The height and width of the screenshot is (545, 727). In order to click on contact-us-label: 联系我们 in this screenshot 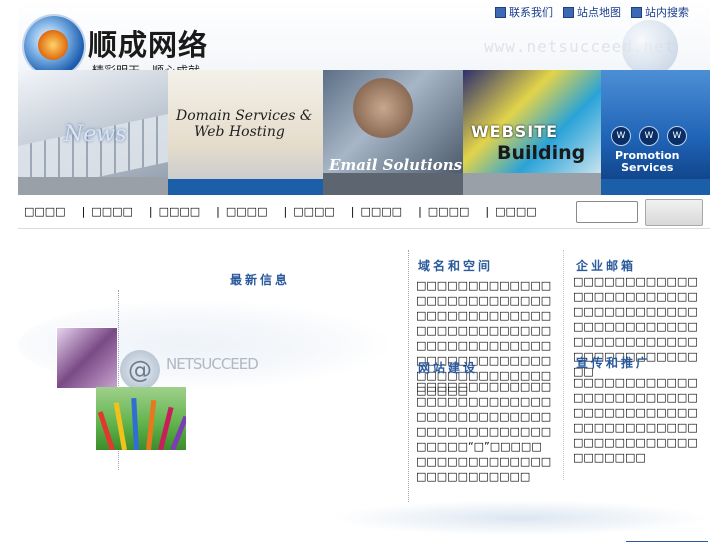, I will do `click(531, 12)`.